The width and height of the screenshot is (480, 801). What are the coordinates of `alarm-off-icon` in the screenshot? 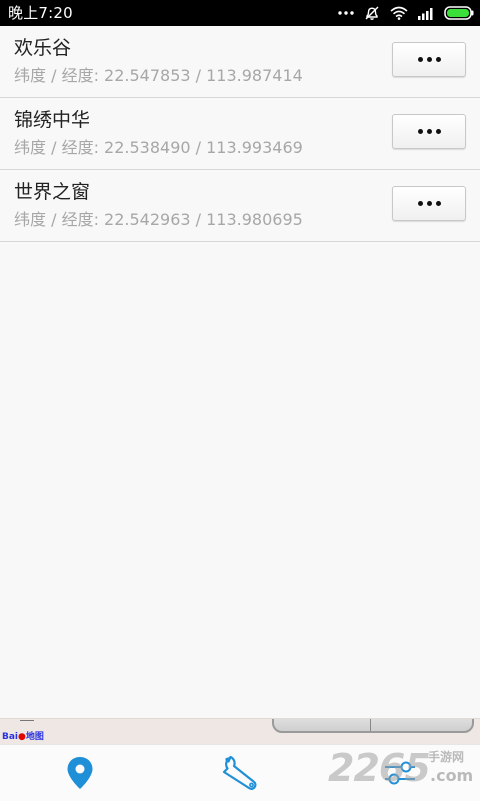 It's located at (372, 13).